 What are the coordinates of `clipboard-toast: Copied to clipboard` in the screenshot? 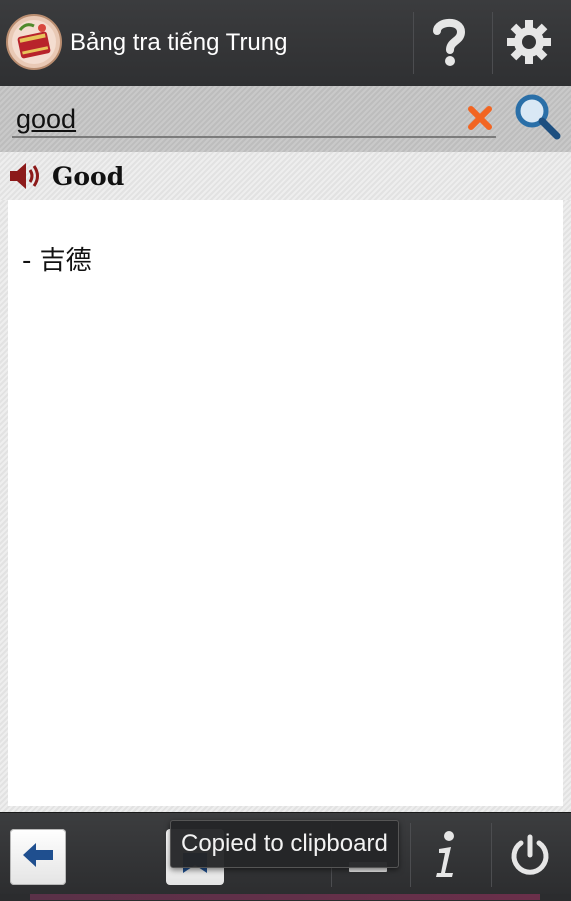 It's located at (284, 844).